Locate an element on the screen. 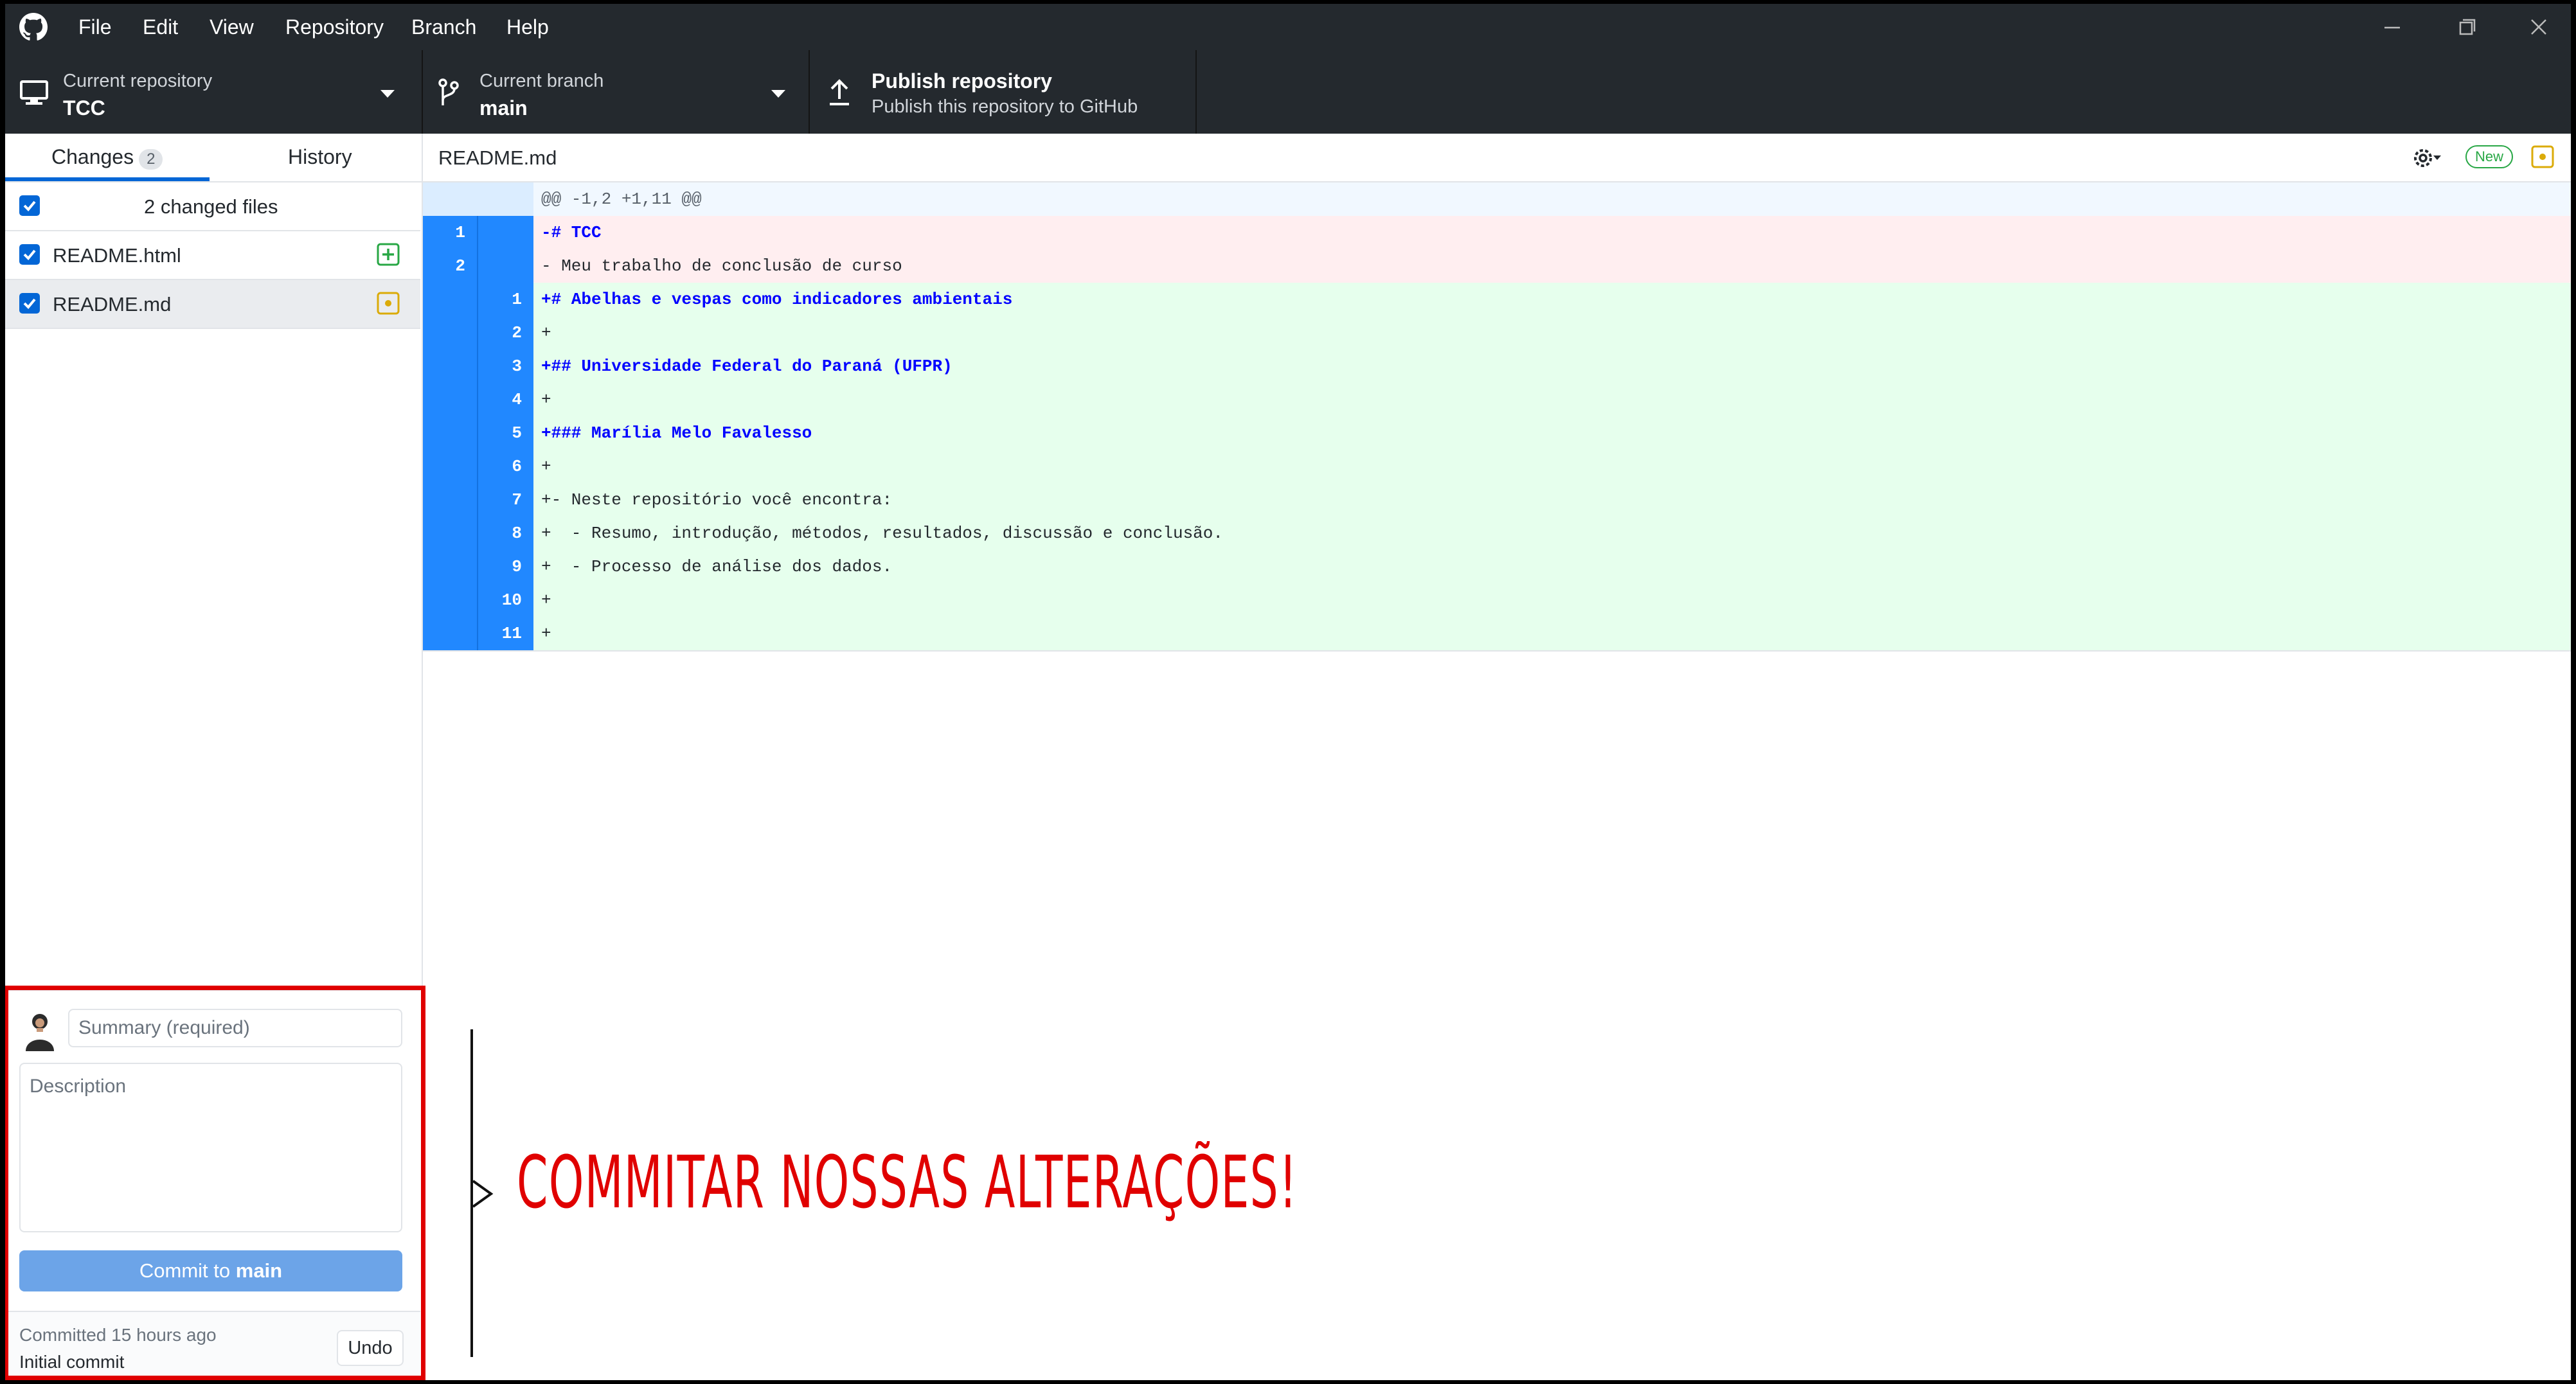 The image size is (2576, 1384). menu-repository: Repository is located at coordinates (335, 27).